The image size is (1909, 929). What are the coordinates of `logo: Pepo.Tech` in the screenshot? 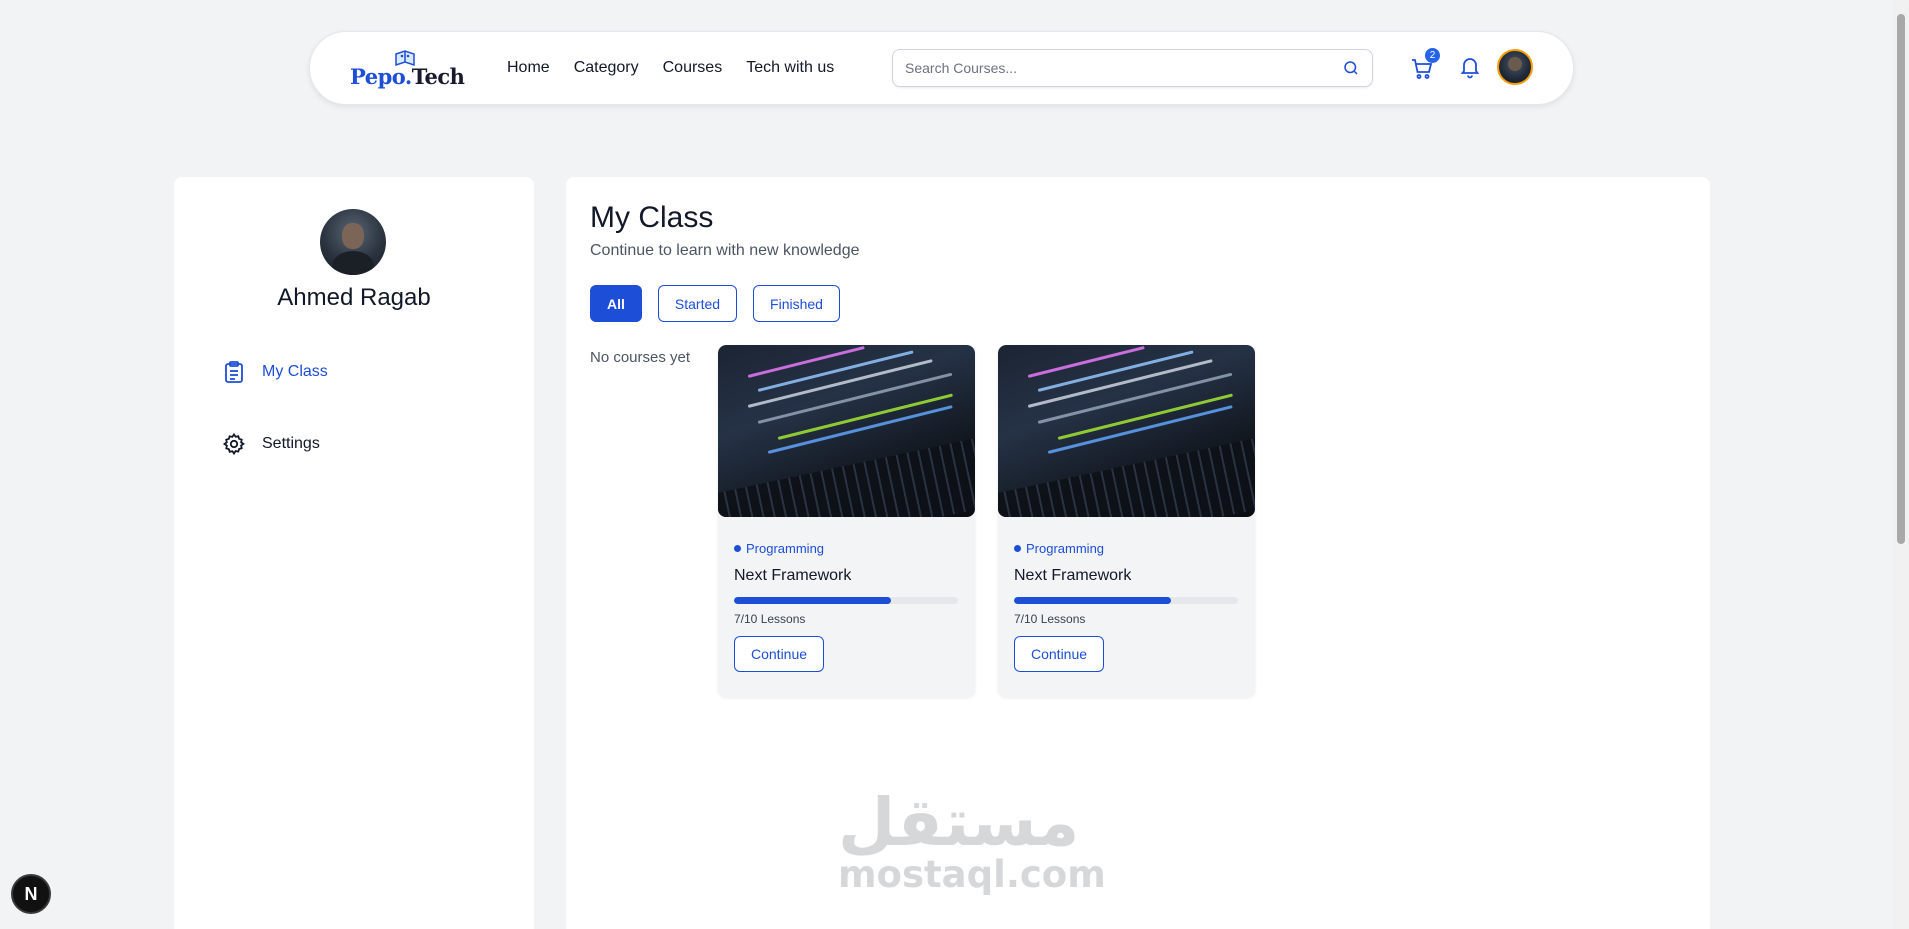 It's located at (407, 69).